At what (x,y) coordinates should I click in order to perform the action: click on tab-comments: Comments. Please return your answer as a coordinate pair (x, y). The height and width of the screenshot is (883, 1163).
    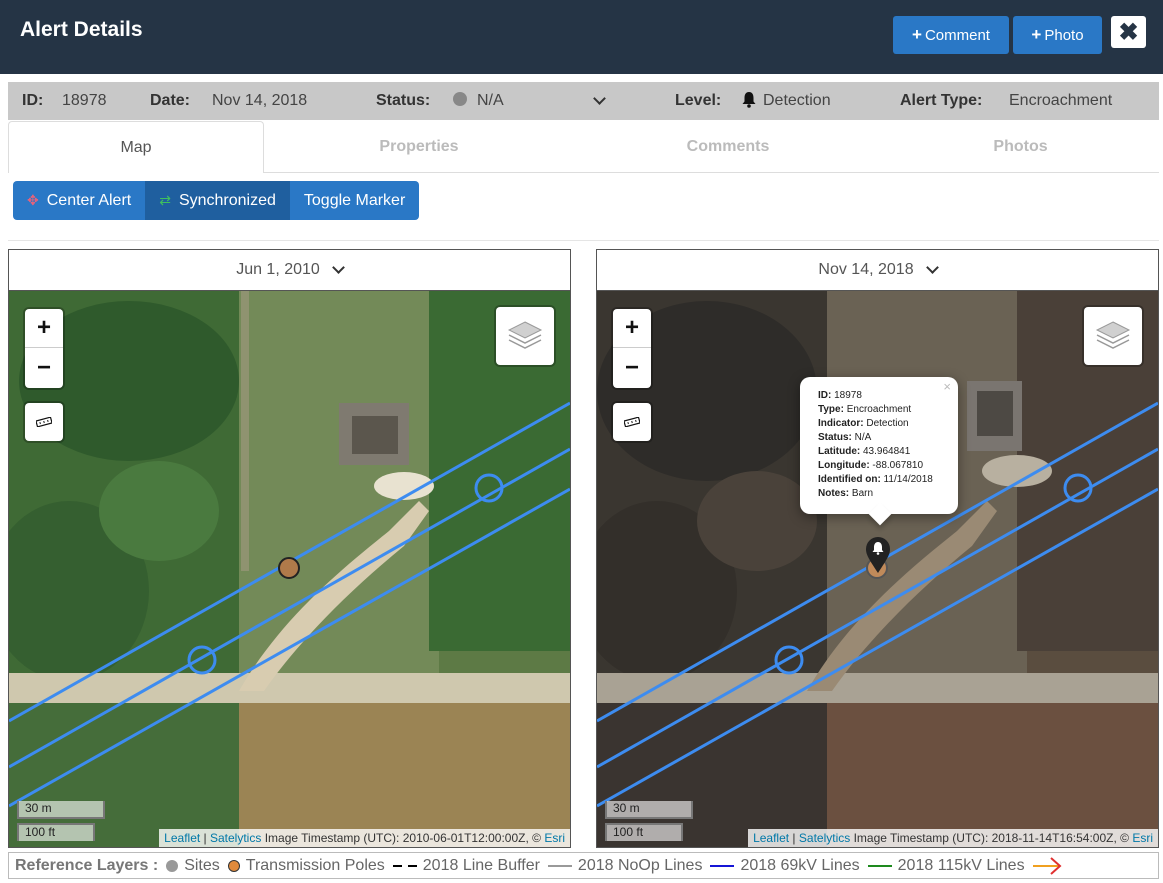
    Looking at the image, I should click on (728, 147).